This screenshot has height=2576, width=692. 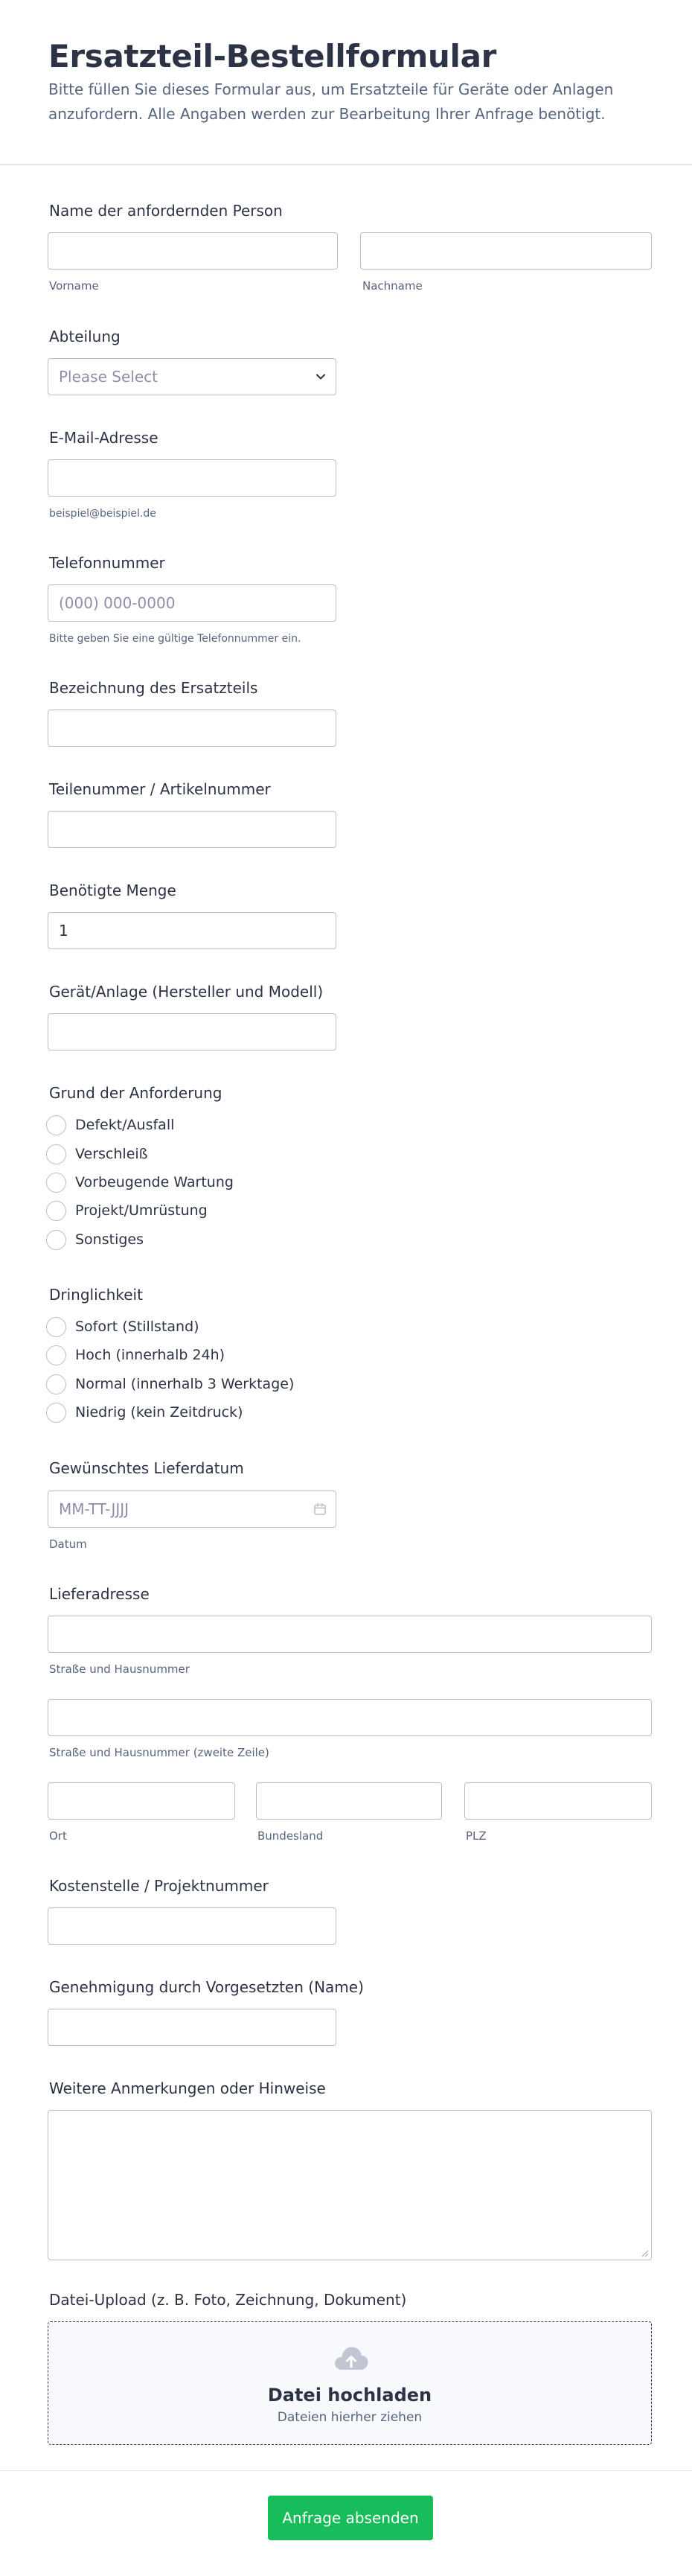 What do you see at coordinates (192, 1032) in the screenshot?
I see `device-input` at bounding box center [192, 1032].